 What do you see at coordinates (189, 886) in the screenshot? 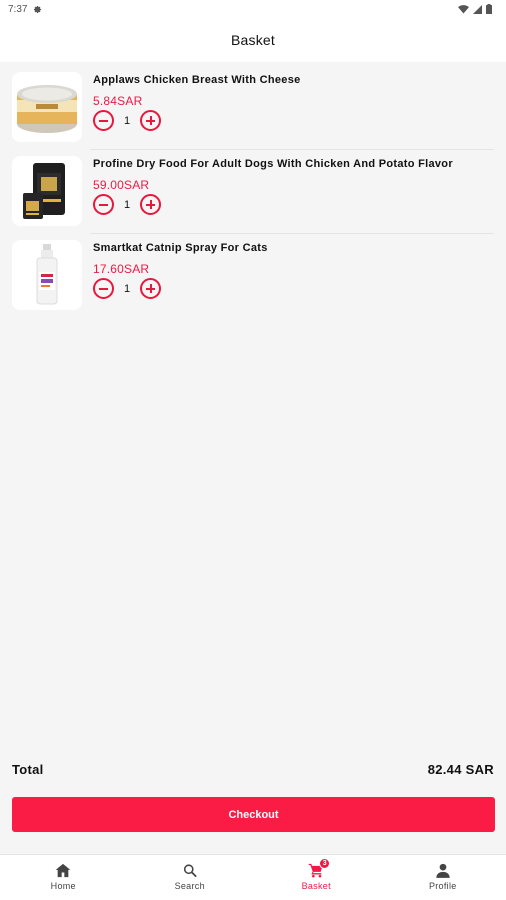
I see `nav-label-search: Search` at bounding box center [189, 886].